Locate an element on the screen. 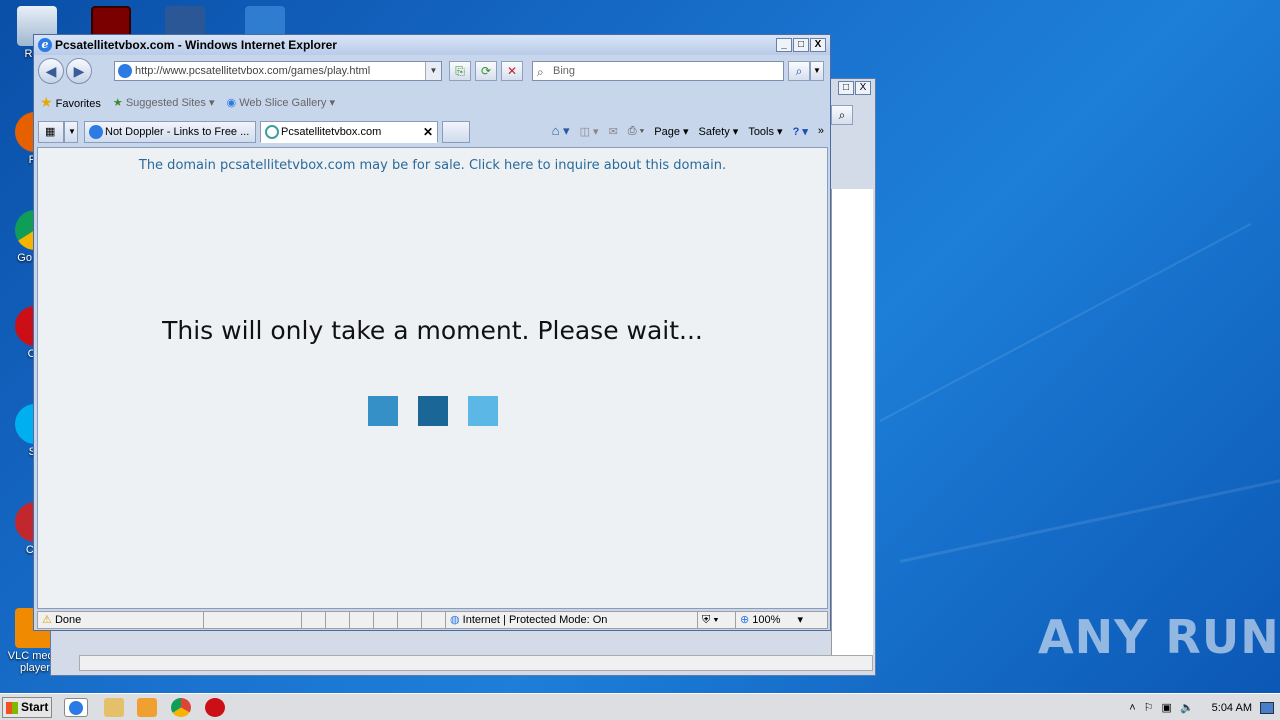  ie-page-icon is located at coordinates (96, 132).